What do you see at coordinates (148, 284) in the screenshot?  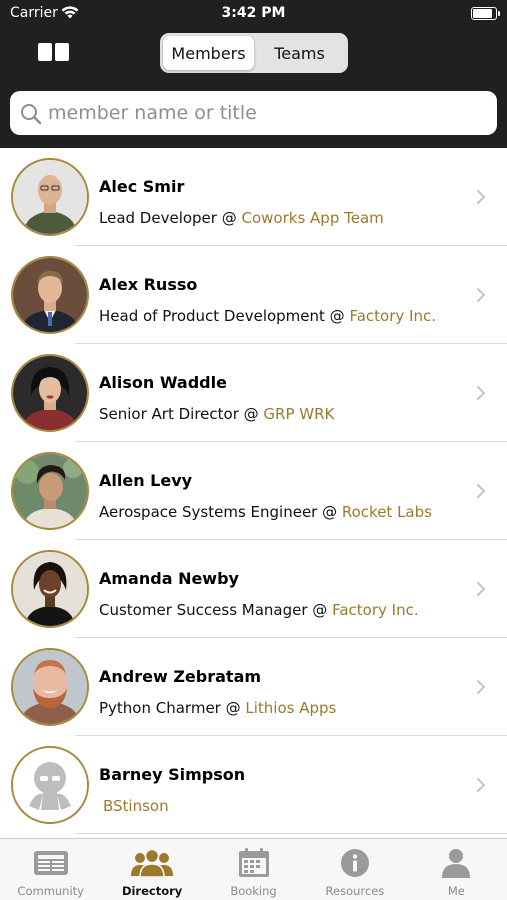 I see `member-name: Alex Russo` at bounding box center [148, 284].